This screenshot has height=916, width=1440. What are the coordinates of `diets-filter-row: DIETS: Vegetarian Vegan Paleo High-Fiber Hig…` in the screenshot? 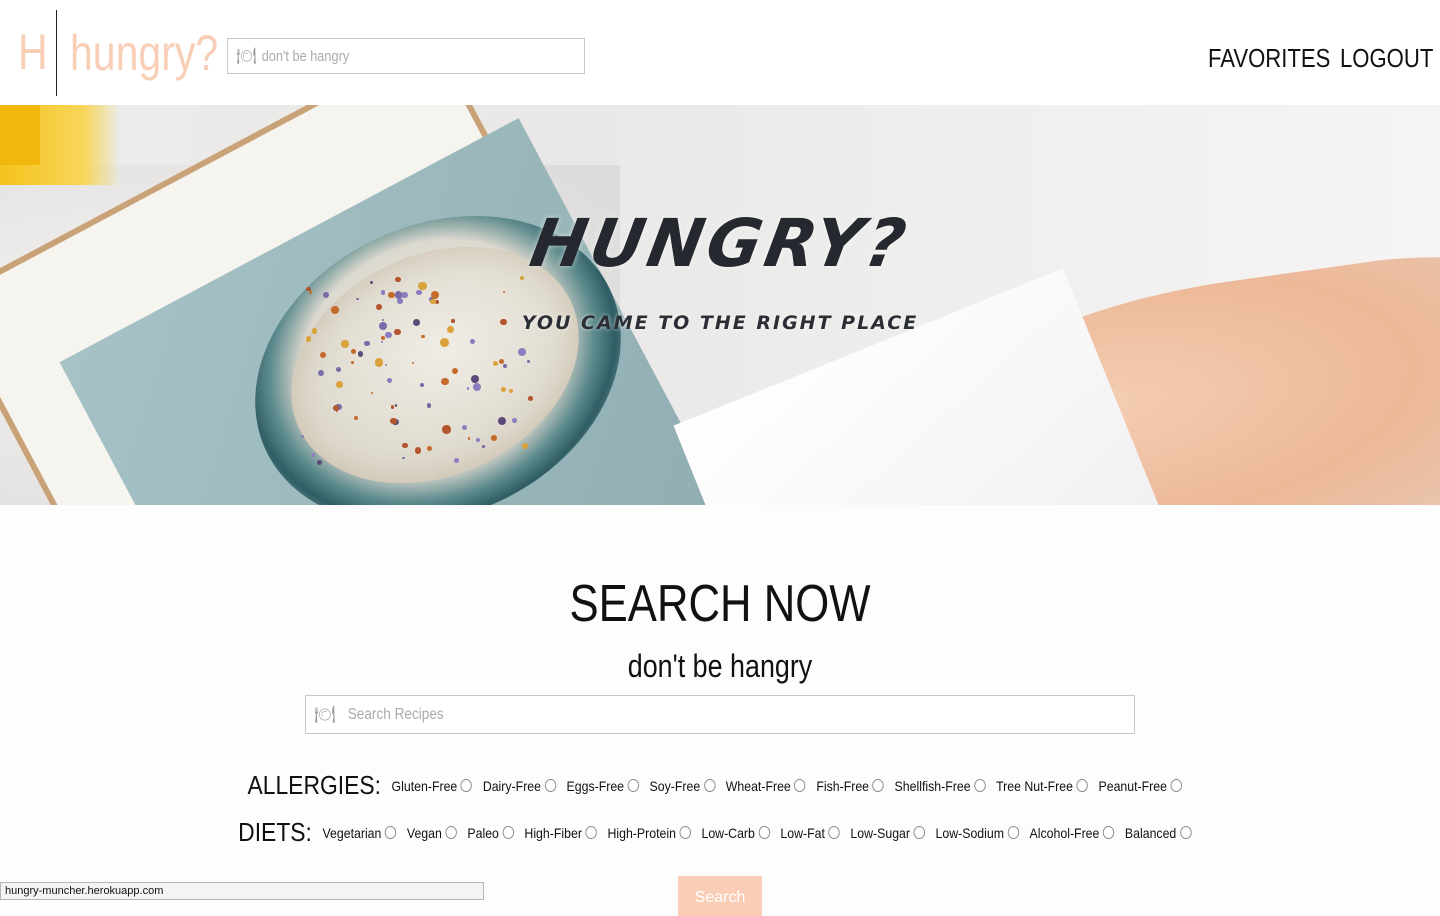 It's located at (719, 832).